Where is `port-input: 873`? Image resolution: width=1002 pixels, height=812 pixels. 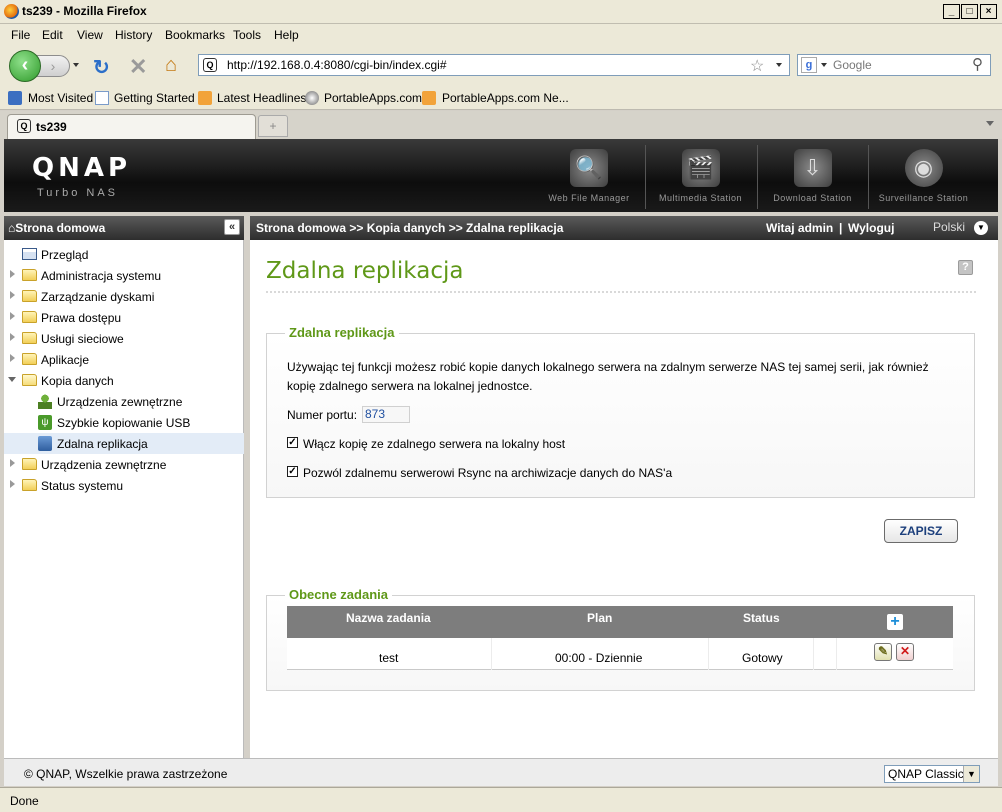 port-input: 873 is located at coordinates (386, 414).